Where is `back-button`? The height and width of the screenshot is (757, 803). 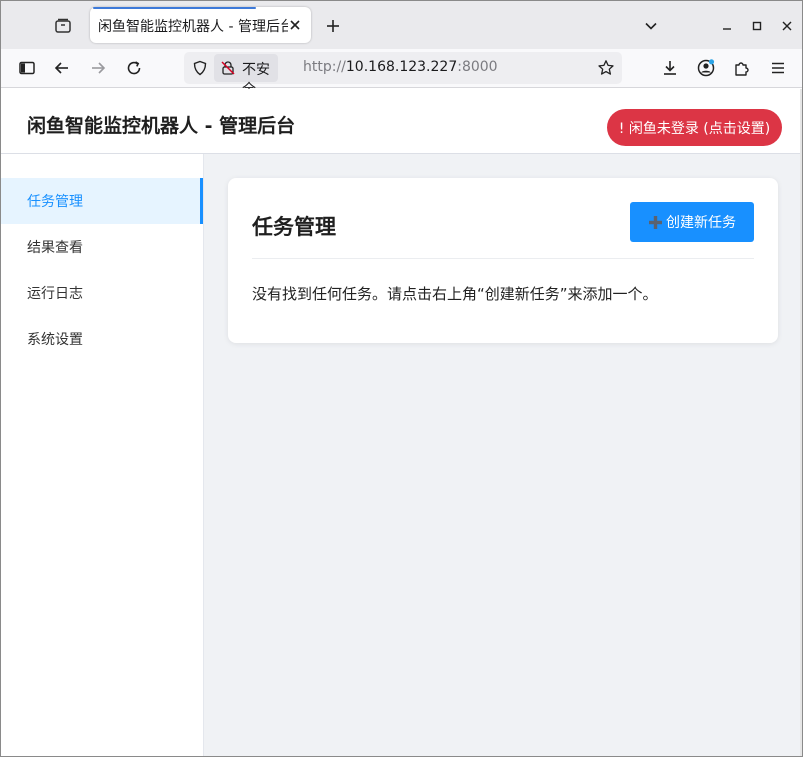 back-button is located at coordinates (62, 68).